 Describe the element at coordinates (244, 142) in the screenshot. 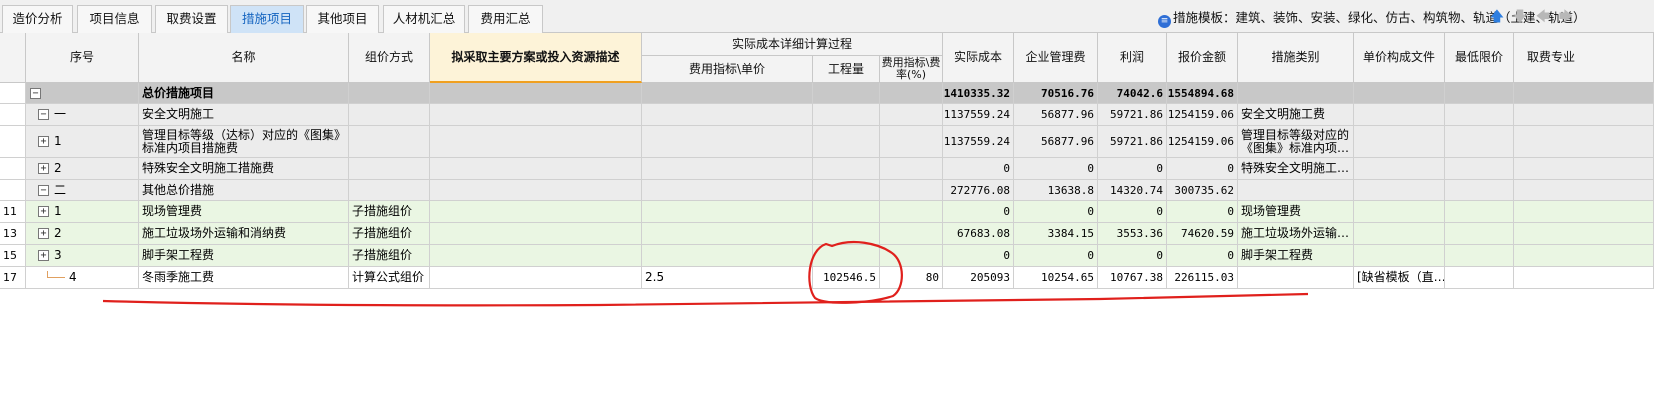

I see `name-cell: 管理目标等级（达标）对应的《图集》标准内项目措施费` at that location.